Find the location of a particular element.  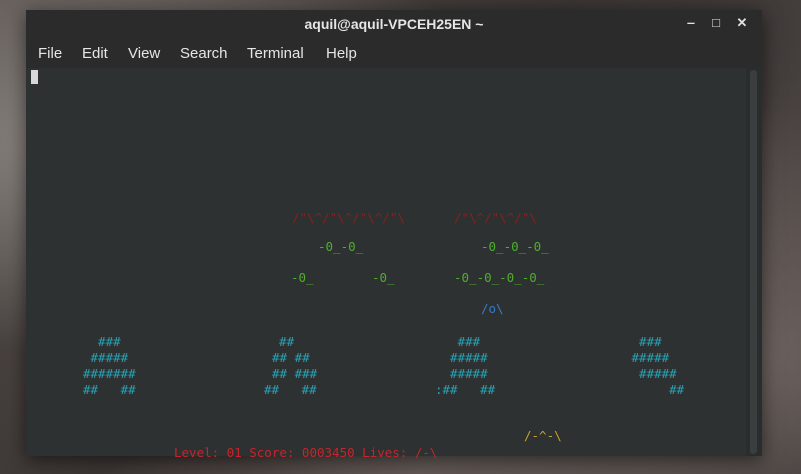

player-ship: /-^-\ is located at coordinates (543, 435).